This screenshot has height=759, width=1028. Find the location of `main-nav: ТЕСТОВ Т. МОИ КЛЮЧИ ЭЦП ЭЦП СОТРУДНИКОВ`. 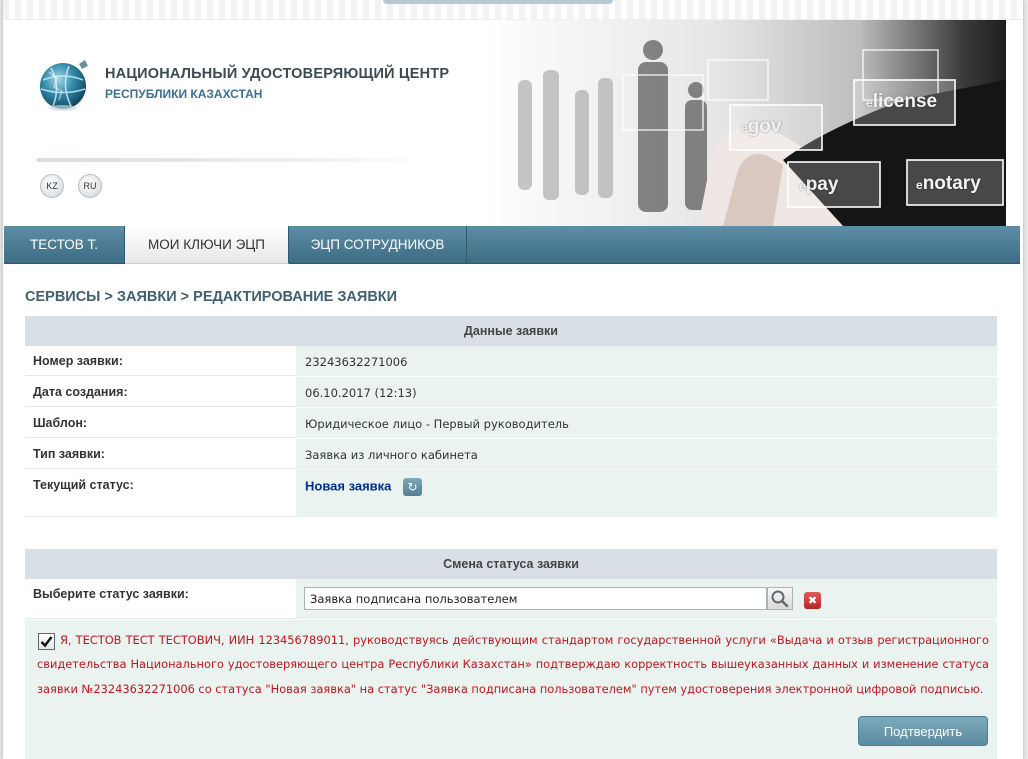

main-nav: ТЕСТОВ Т. МОИ КЛЮЧИ ЭЦП ЭЦП СОТРУДНИКОВ is located at coordinates (512, 245).